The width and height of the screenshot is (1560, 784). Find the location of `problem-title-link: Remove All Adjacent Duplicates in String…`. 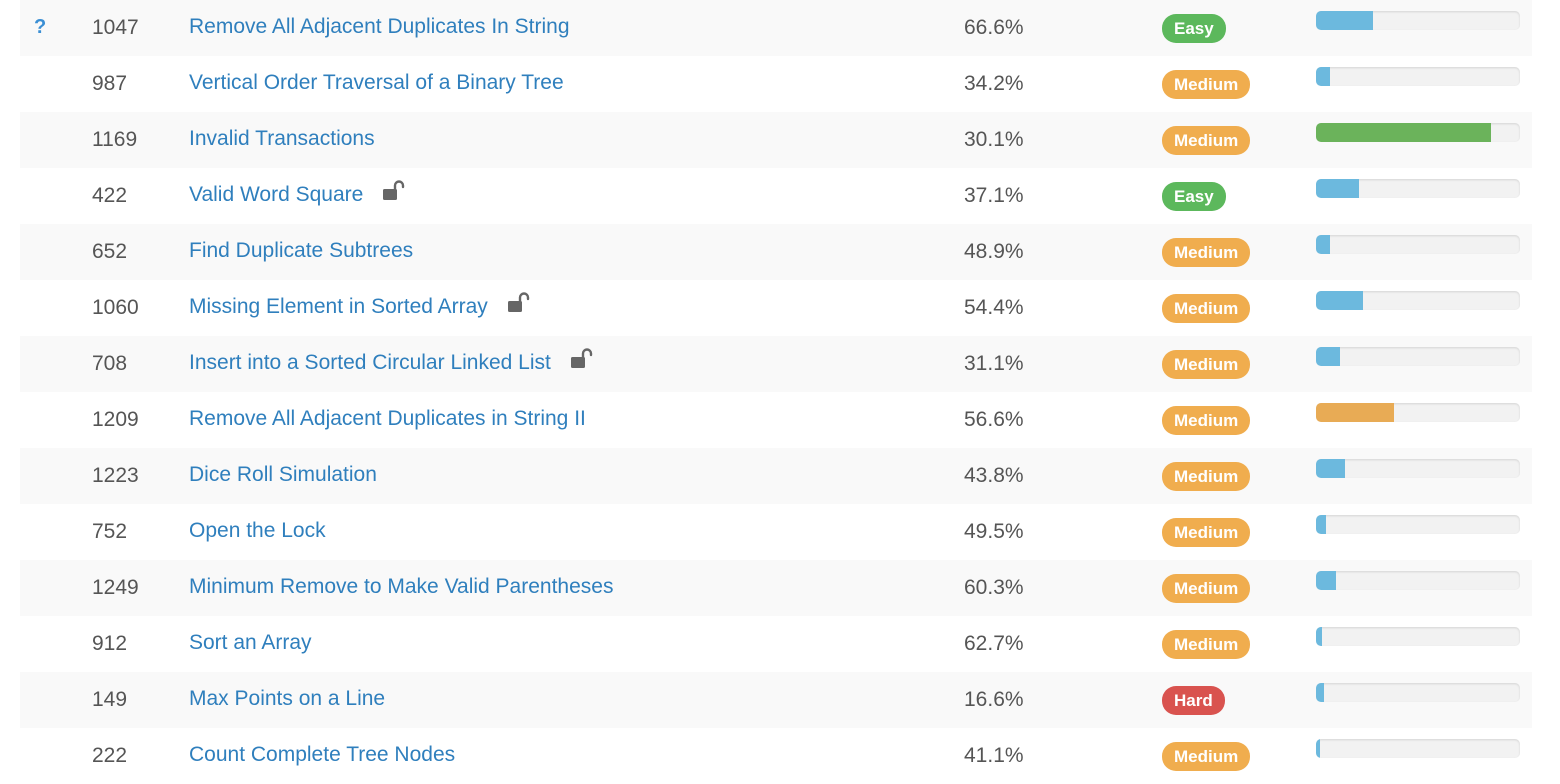

problem-title-link: Remove All Adjacent Duplicates in String… is located at coordinates (387, 419).